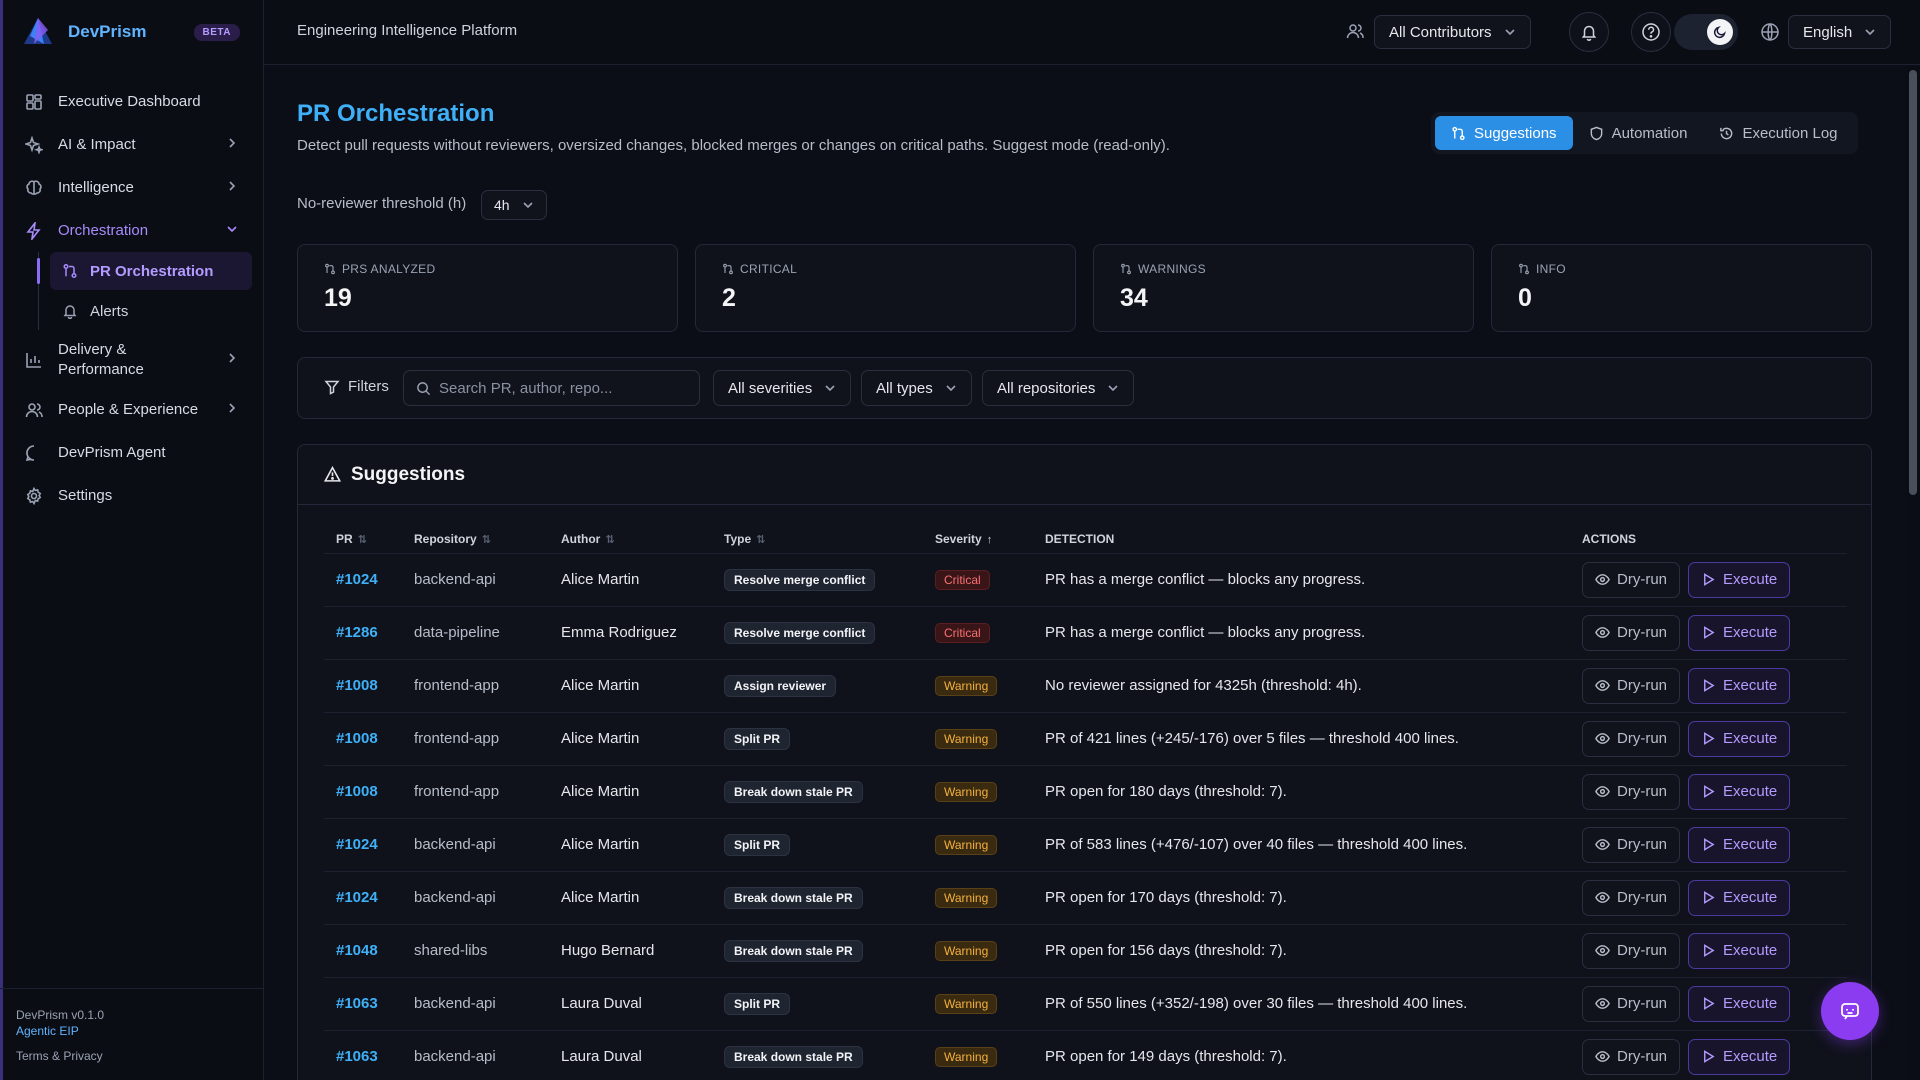 This screenshot has width=1920, height=1080. What do you see at coordinates (389, 269) in the screenshot?
I see `stat-label: PRS ANALYZED` at bounding box center [389, 269].